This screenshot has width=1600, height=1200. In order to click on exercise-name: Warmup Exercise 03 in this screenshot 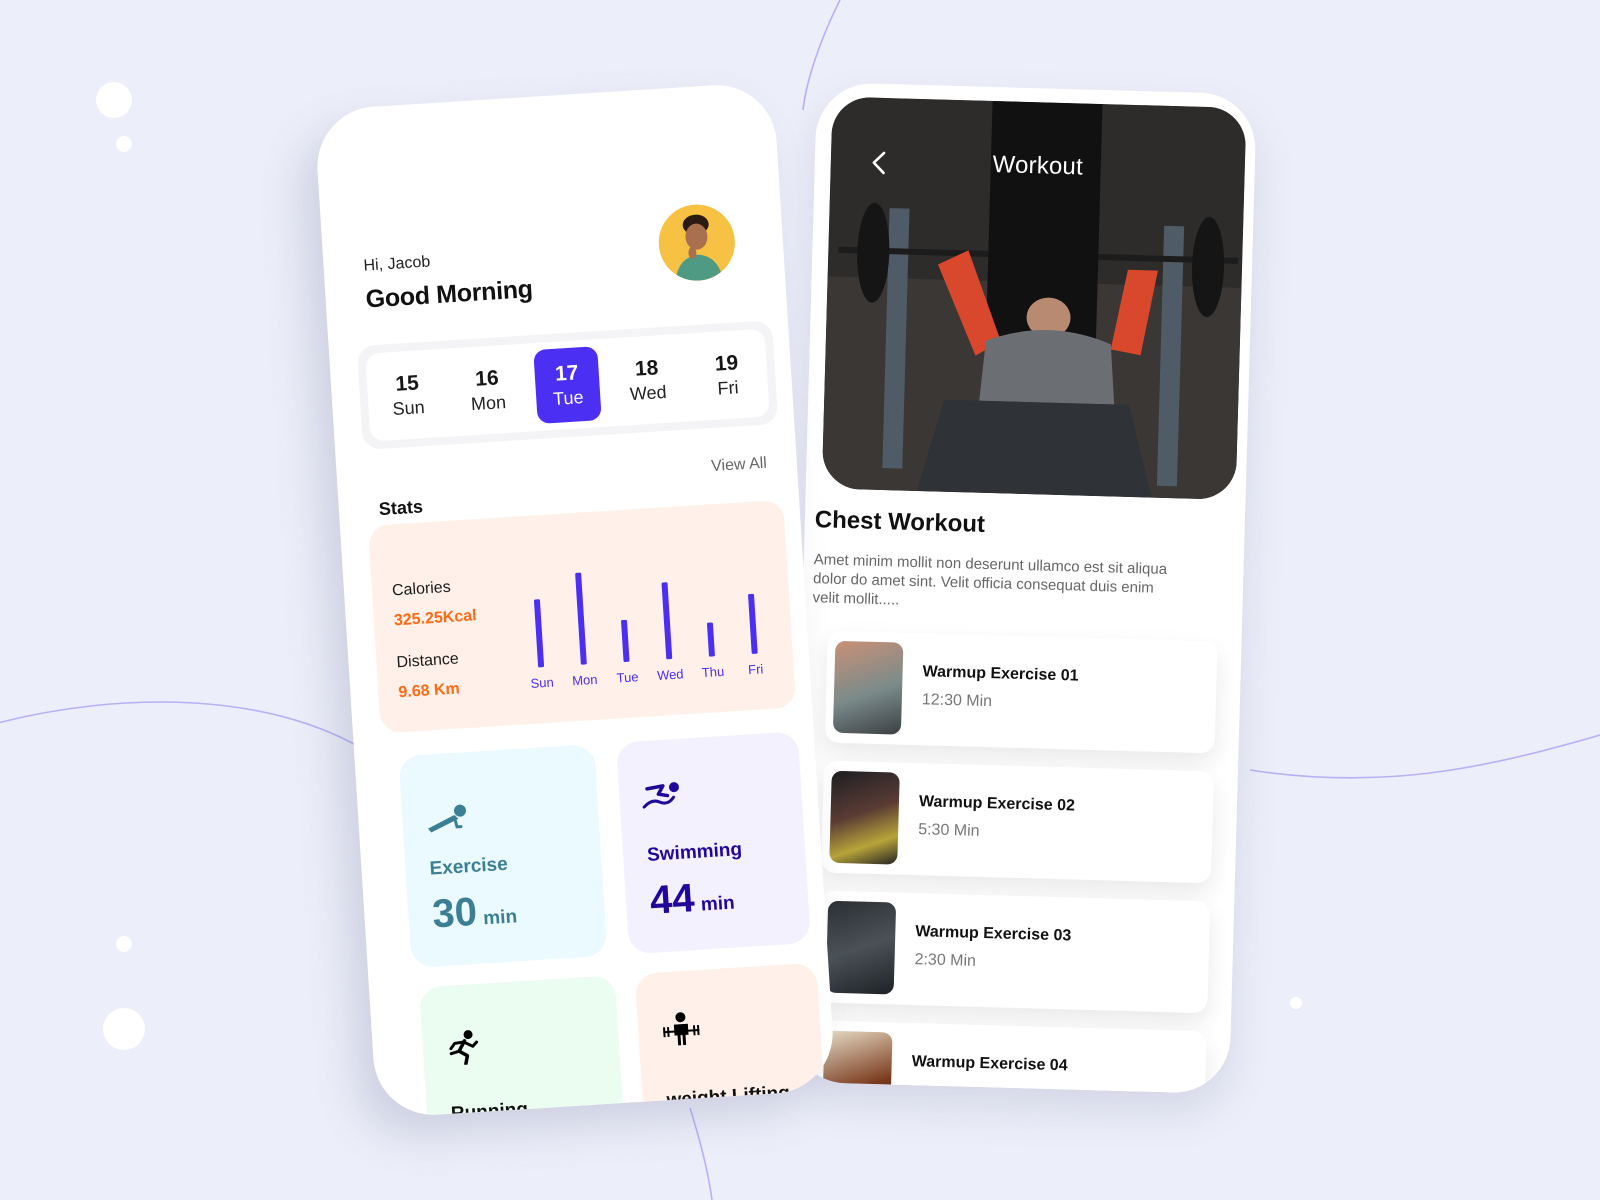, I will do `click(993, 934)`.